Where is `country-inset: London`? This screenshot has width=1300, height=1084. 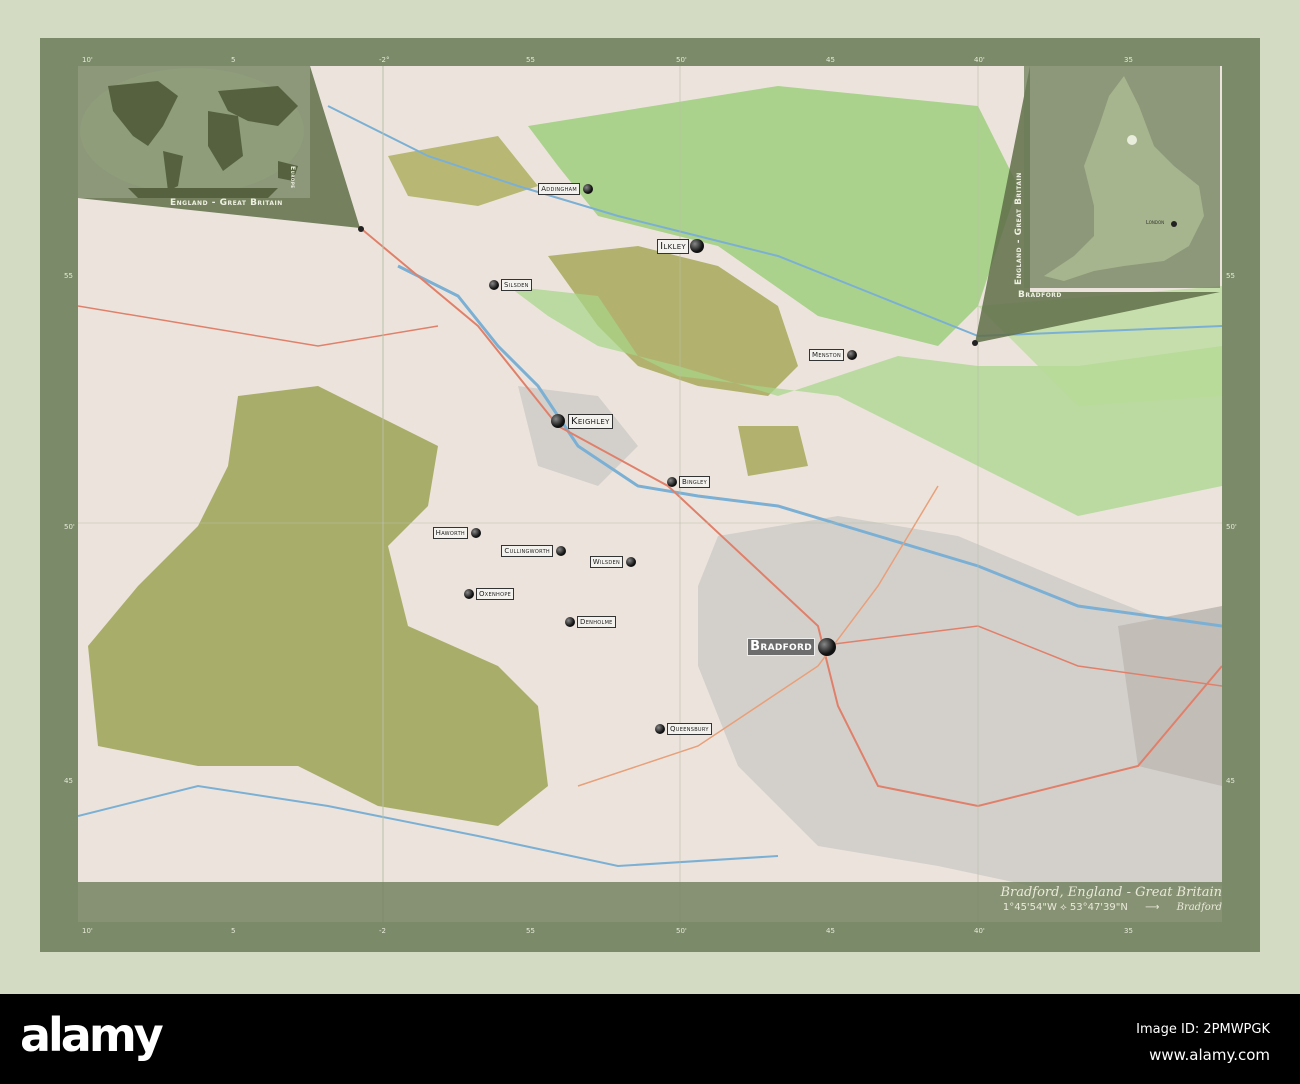 country-inset: London is located at coordinates (1122, 177).